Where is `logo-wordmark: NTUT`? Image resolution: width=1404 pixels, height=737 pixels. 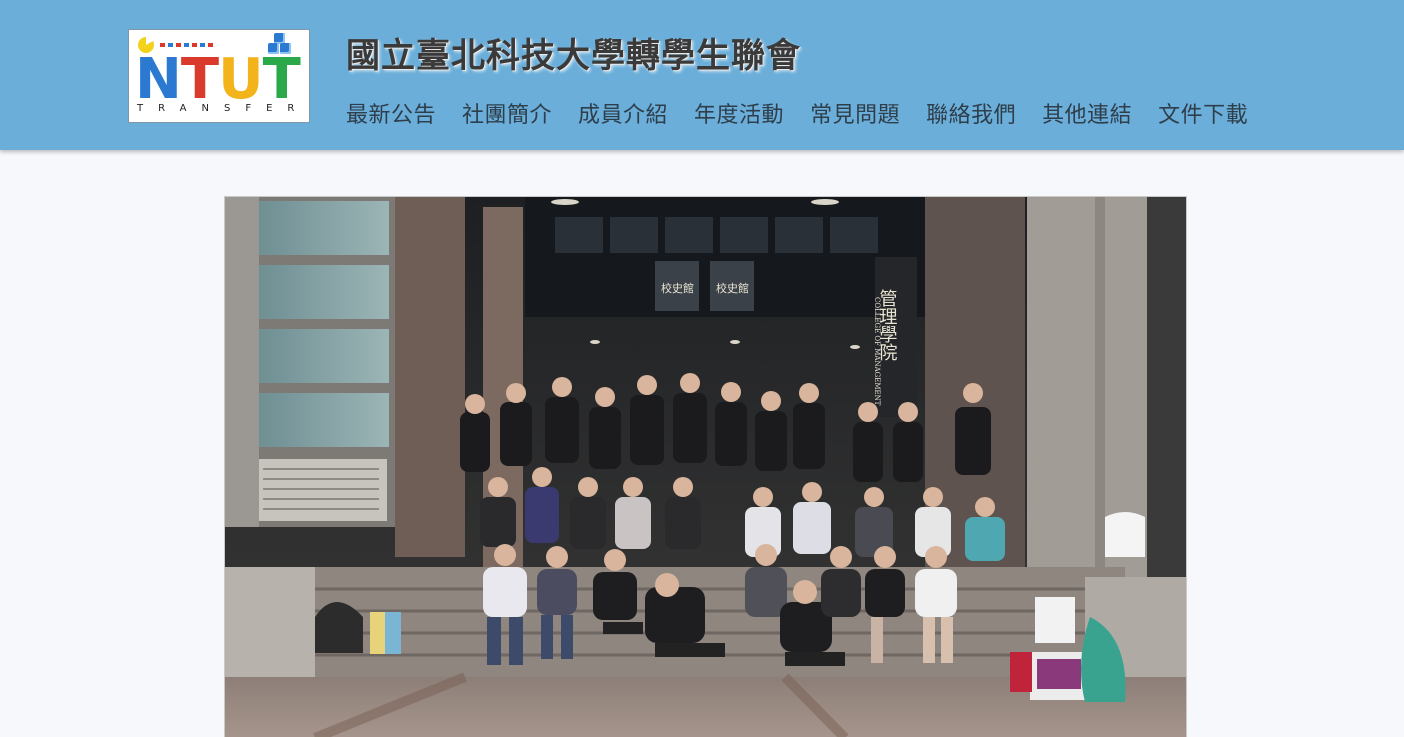
logo-wordmark: NTUT is located at coordinates (218, 80).